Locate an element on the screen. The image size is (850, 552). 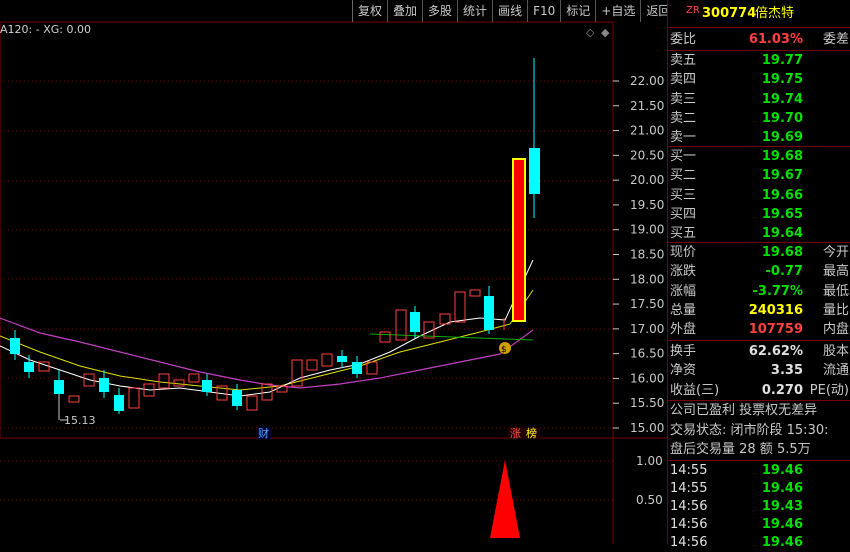
quote-row: 涨幅 -3.77% 最低 is located at coordinates (759, 291).